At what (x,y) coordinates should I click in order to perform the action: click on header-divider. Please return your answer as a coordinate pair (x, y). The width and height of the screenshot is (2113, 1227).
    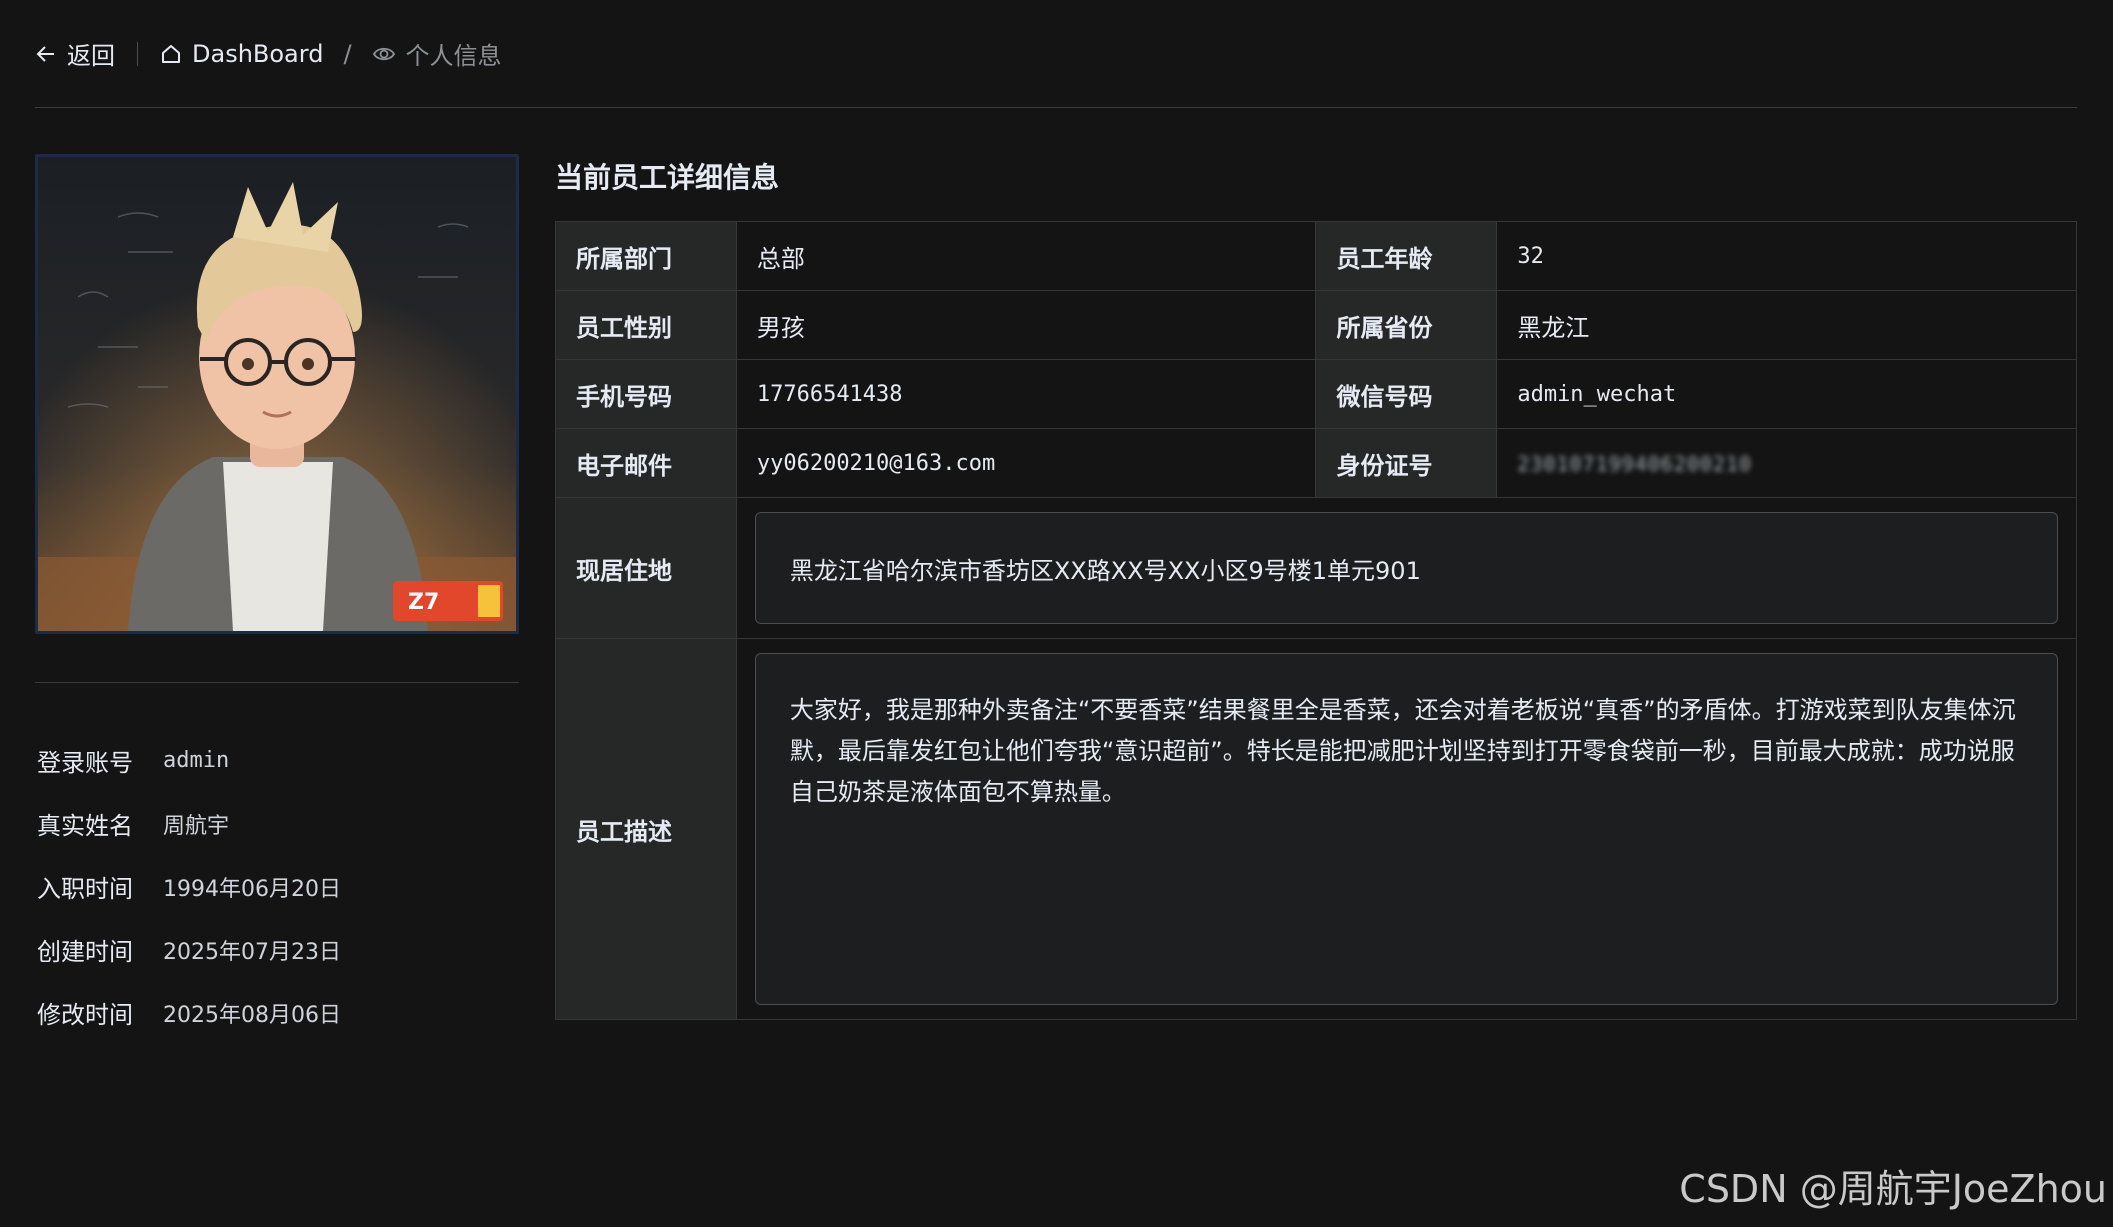
    Looking at the image, I should click on (137, 53).